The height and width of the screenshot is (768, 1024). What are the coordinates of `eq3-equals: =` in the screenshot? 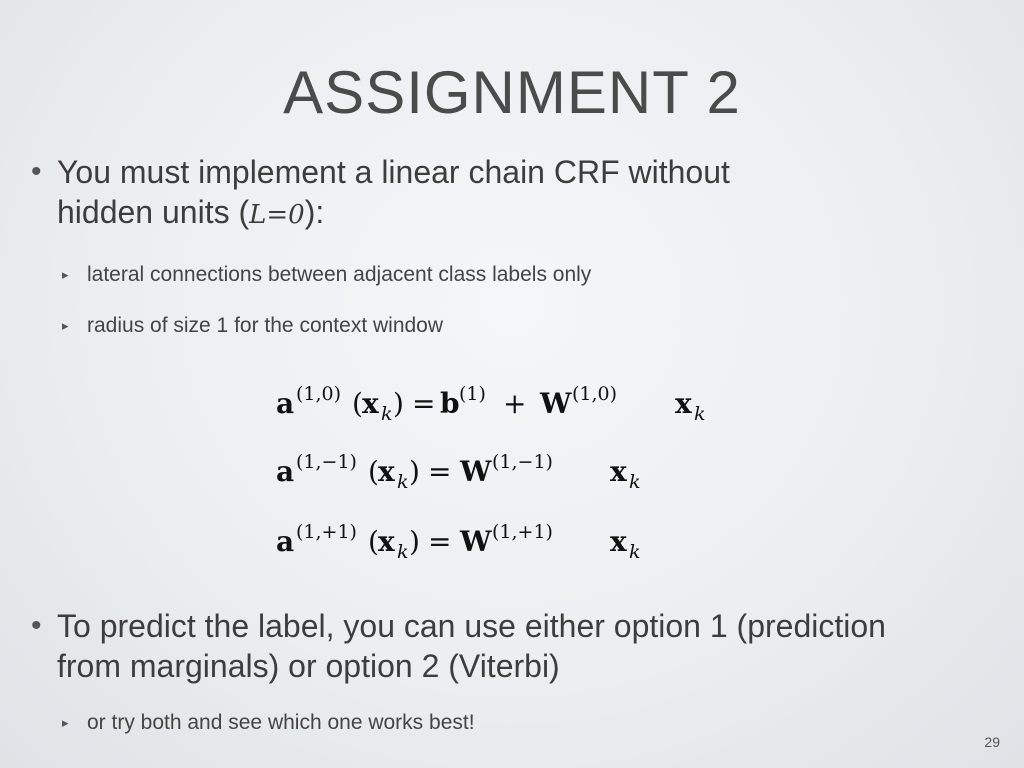 It's located at (439, 541).